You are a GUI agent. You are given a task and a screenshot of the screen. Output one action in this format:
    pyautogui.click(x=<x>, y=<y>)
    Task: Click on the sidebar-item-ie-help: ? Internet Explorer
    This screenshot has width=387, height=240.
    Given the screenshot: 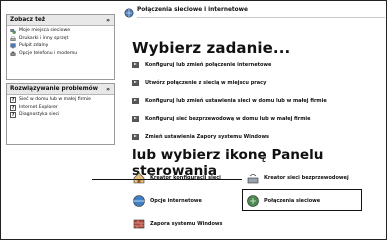 What is the action you would take?
    pyautogui.click(x=60, y=107)
    